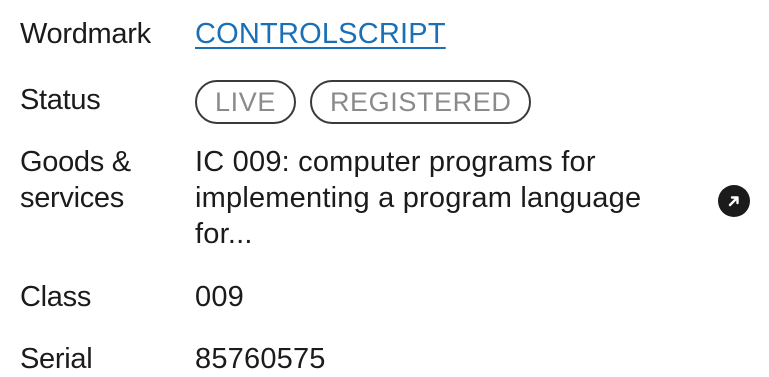 Image resolution: width=769 pixels, height=377 pixels. I want to click on status-badge-live: LIVE, so click(245, 102).